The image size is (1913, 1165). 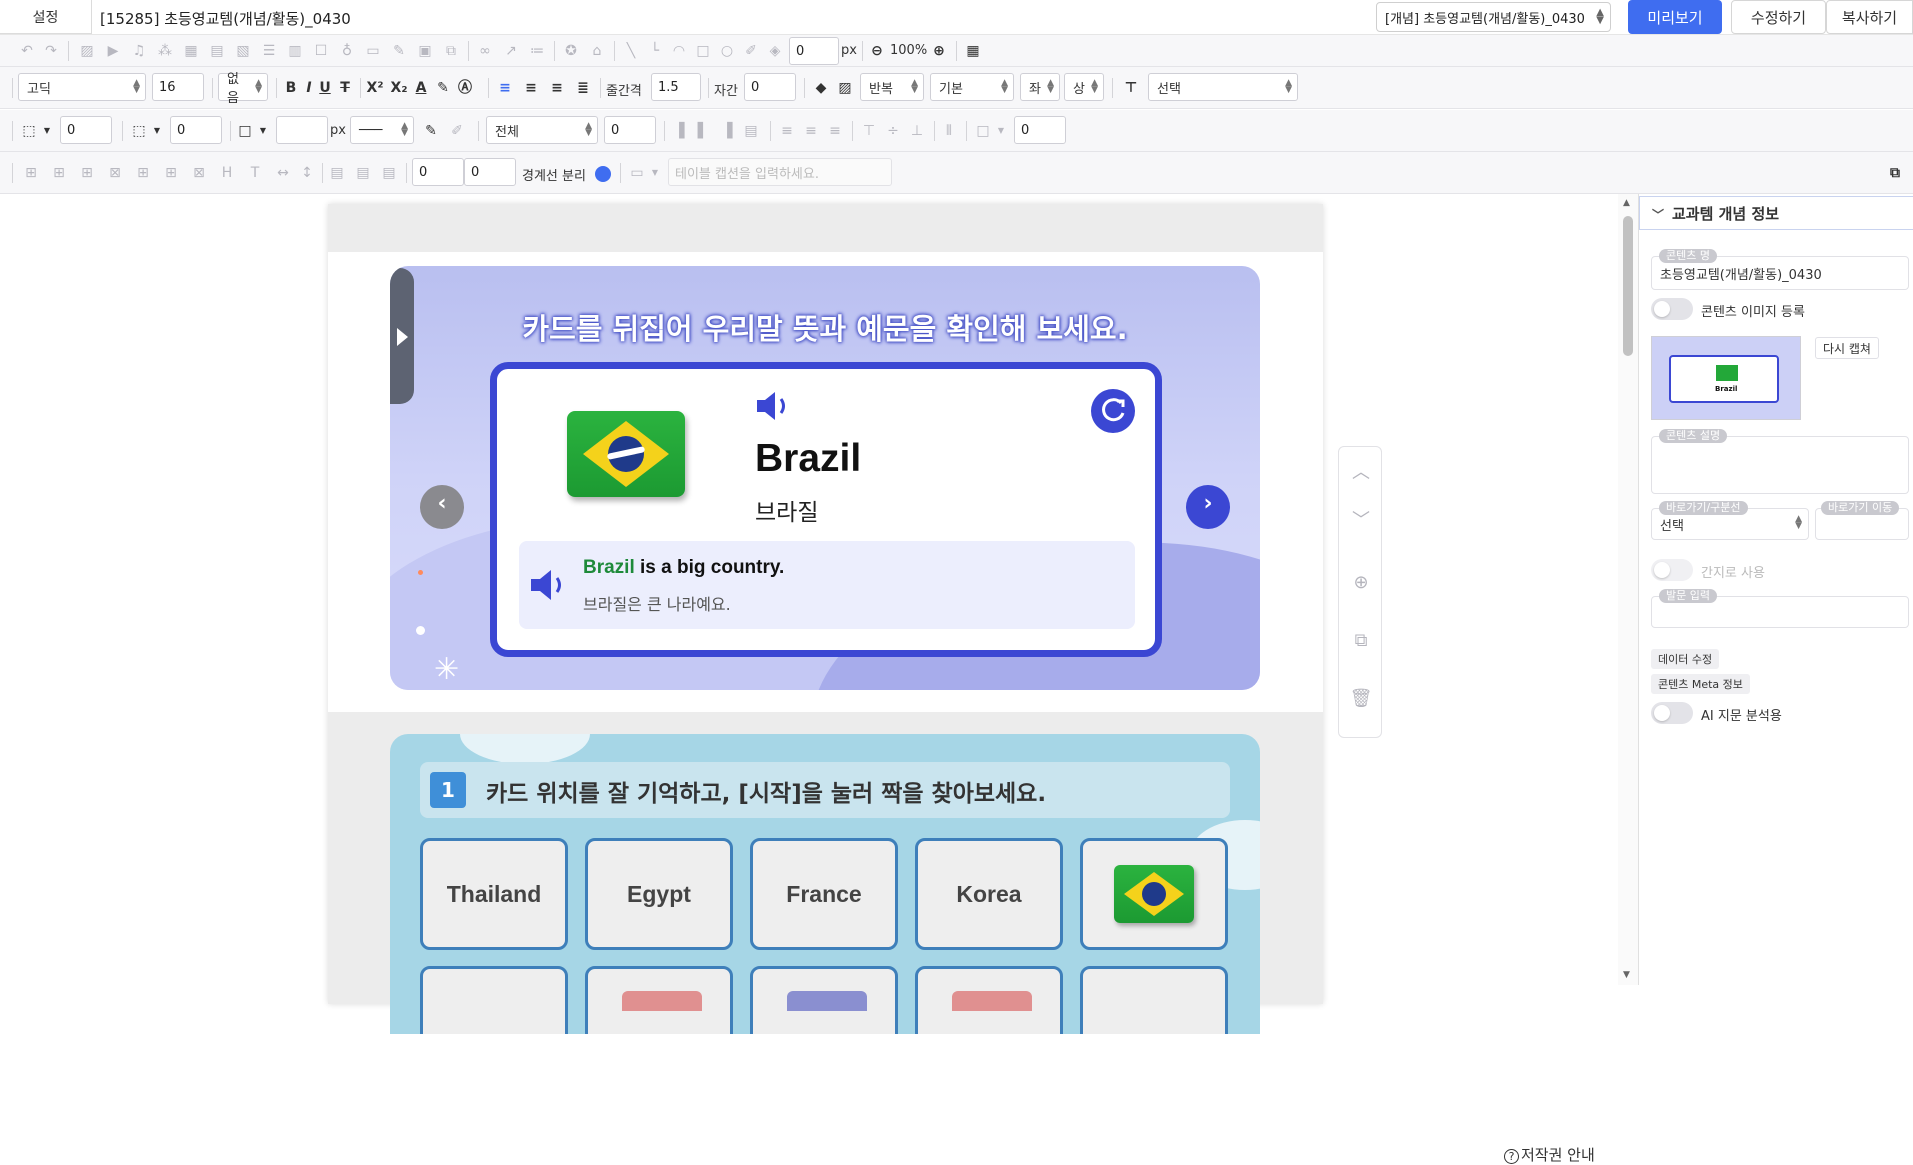 What do you see at coordinates (989, 894) in the screenshot?
I see `memory-tile: Korea` at bounding box center [989, 894].